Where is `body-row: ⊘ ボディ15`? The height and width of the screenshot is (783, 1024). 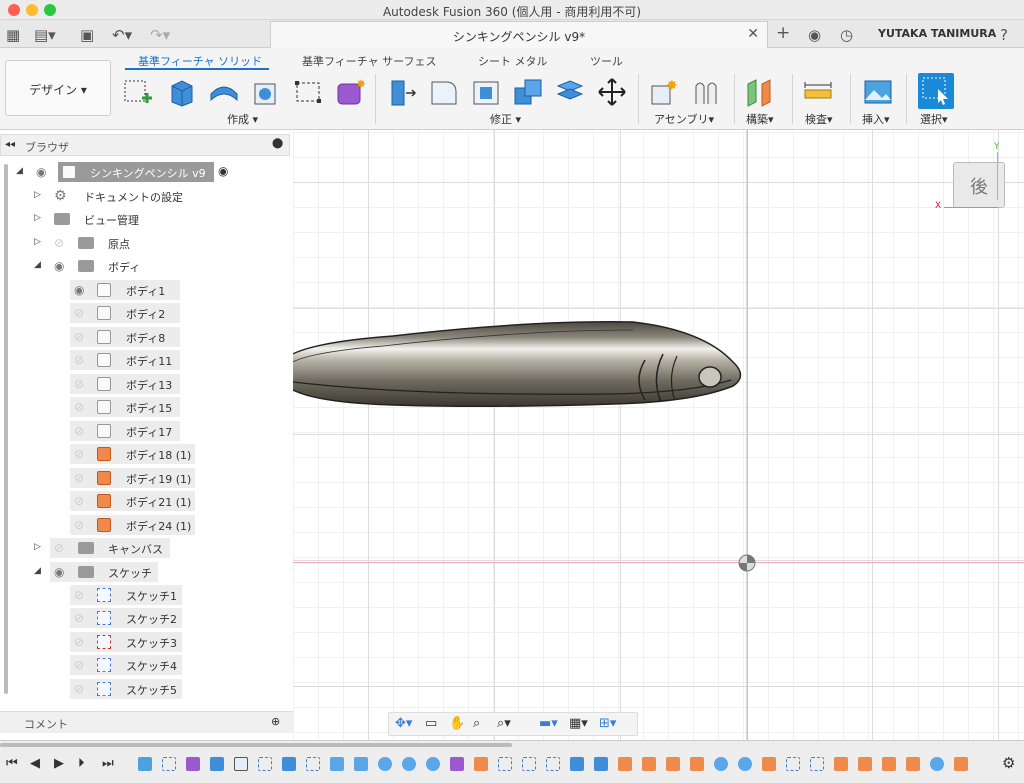 body-row: ⊘ ボディ15 is located at coordinates (100, 407).